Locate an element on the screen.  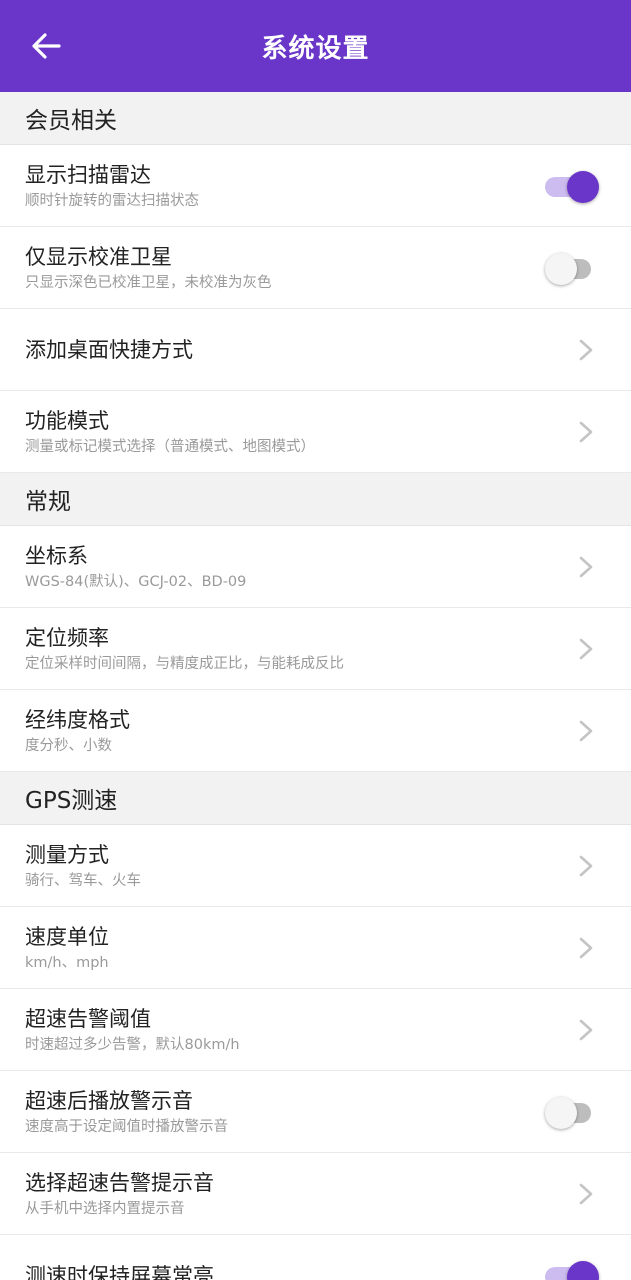
section-header-membership: 会员相关 is located at coordinates (315, 118).